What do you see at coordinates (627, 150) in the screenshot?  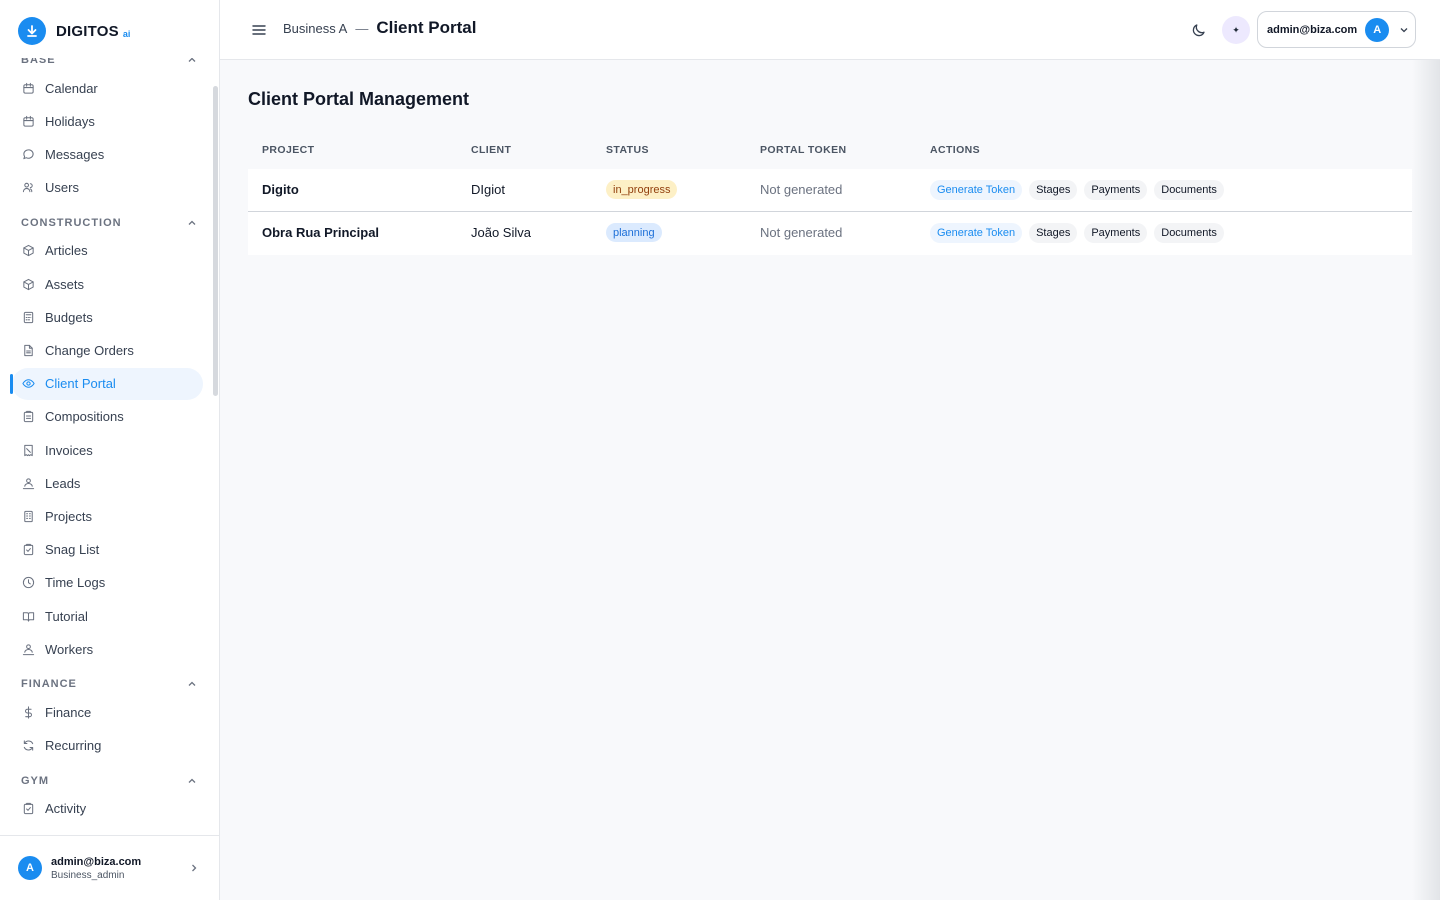 I see `column-header-status: STATUS` at bounding box center [627, 150].